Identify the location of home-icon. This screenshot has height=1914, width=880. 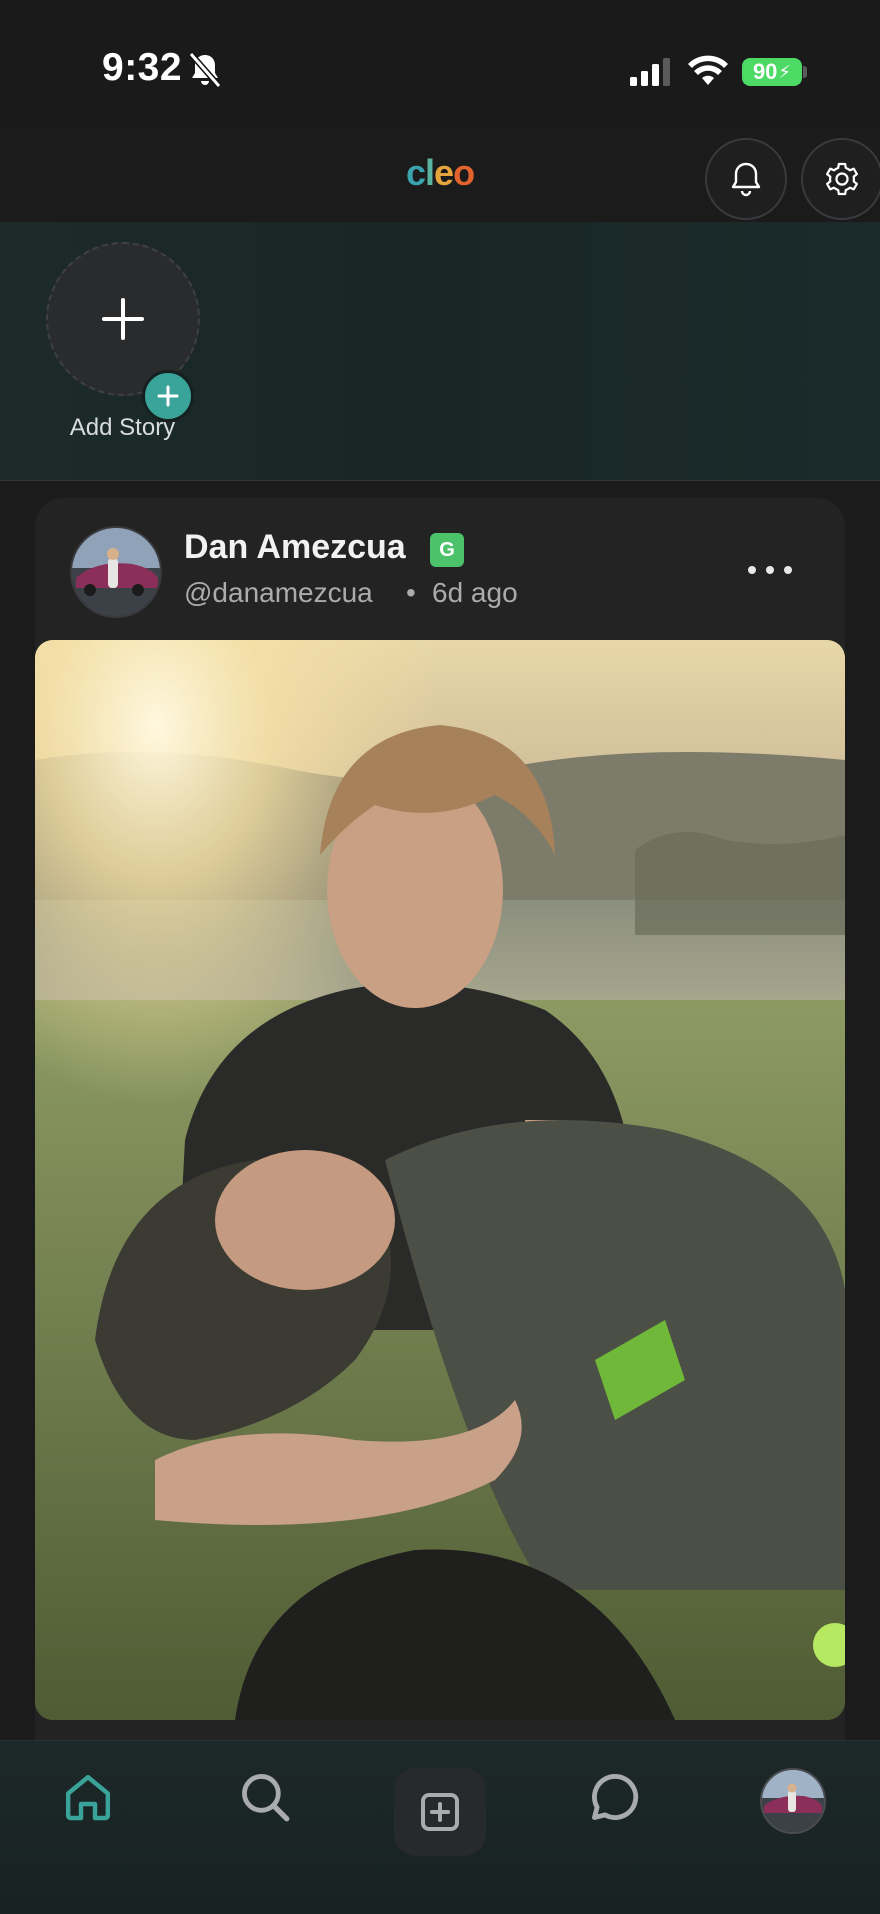
(88, 1797).